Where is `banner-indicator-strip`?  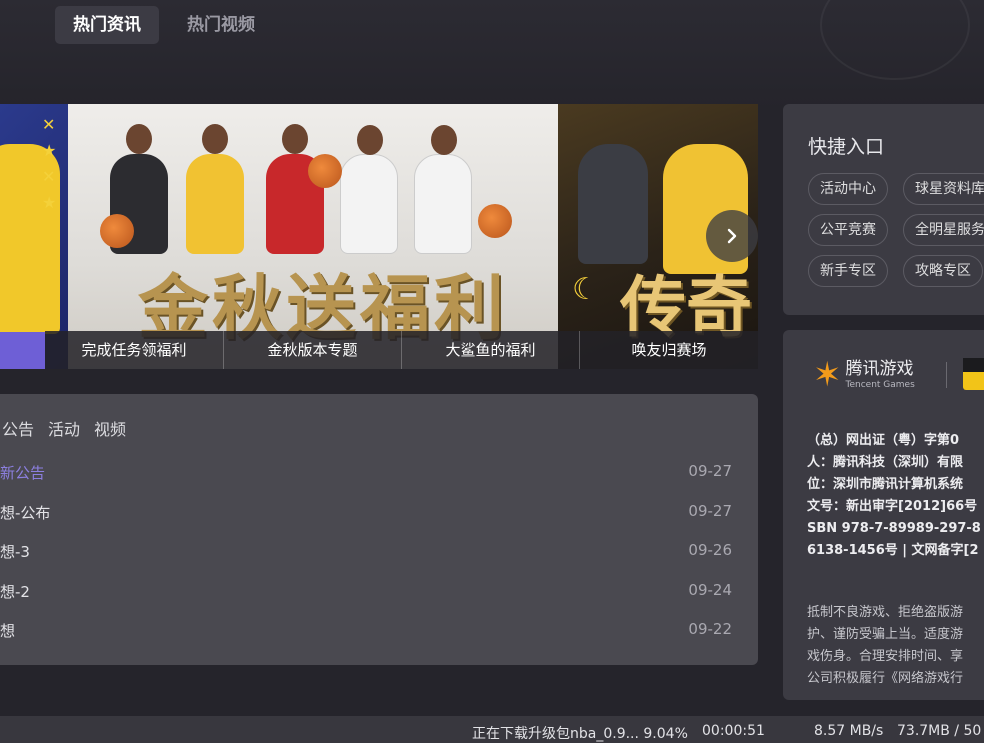
banner-indicator-strip is located at coordinates (22, 350).